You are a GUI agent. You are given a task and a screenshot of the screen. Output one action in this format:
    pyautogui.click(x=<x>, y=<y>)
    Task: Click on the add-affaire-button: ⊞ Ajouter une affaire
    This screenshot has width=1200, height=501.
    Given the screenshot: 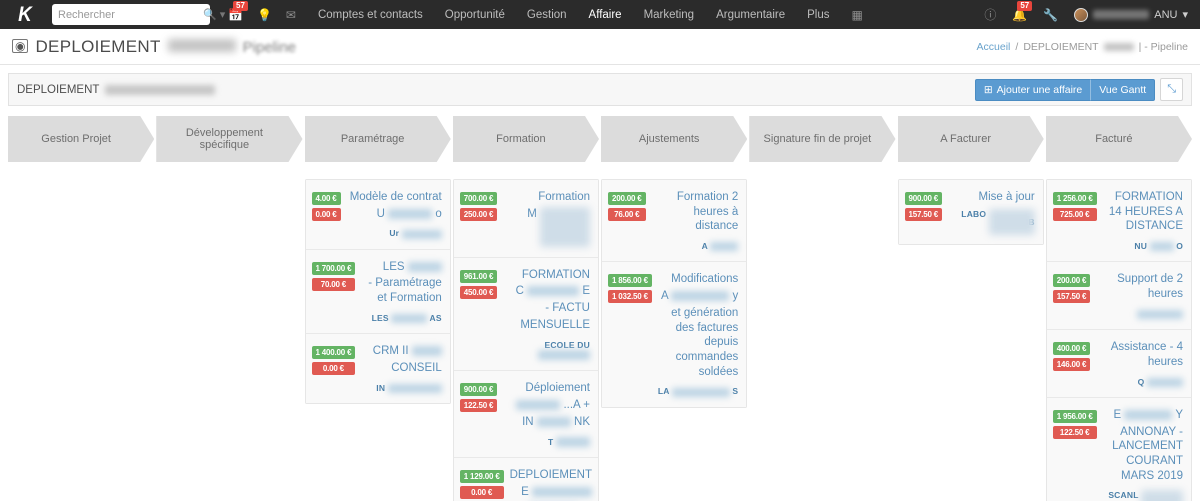 What is the action you would take?
    pyautogui.click(x=1032, y=89)
    